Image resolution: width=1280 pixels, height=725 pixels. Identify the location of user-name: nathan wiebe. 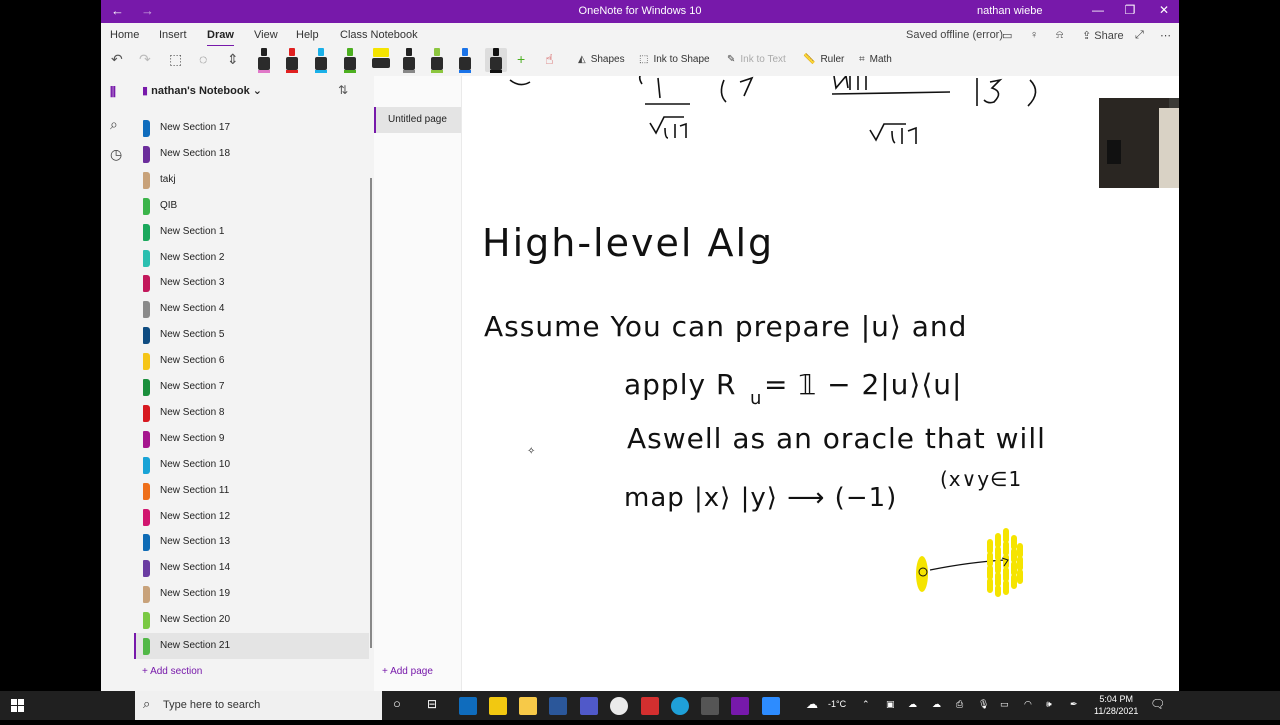
(1009, 11).